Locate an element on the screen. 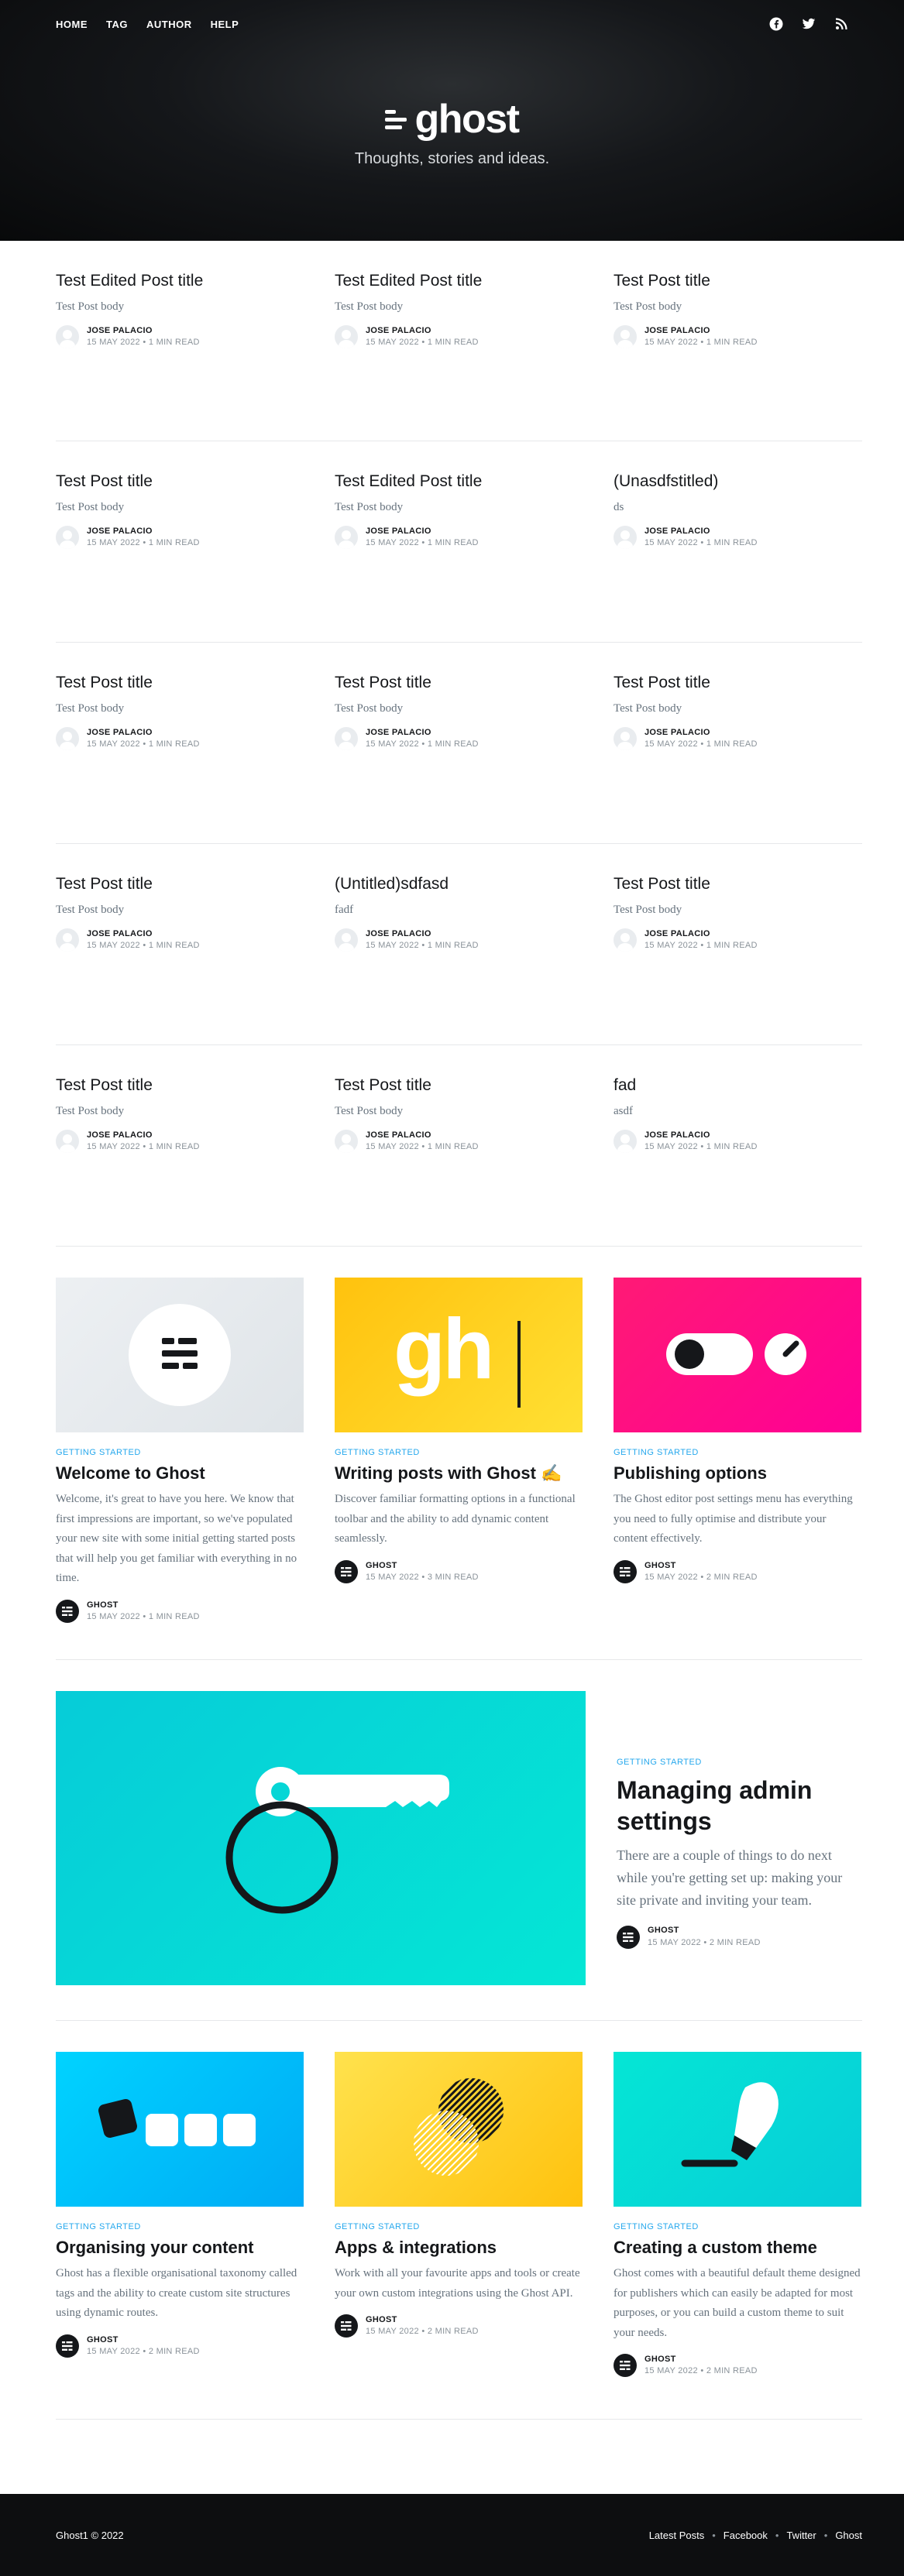 This screenshot has width=904, height=2576. post-title: Publishing options is located at coordinates (737, 1473).